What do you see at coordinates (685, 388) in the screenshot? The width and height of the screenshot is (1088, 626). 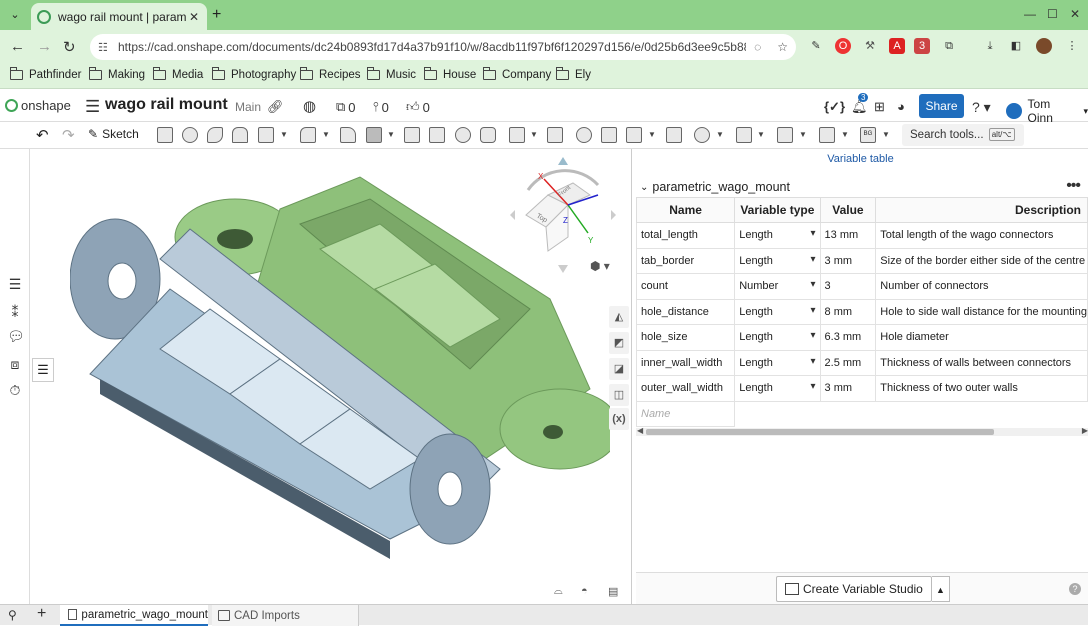 I see `variable-name: outer_wall_width` at bounding box center [685, 388].